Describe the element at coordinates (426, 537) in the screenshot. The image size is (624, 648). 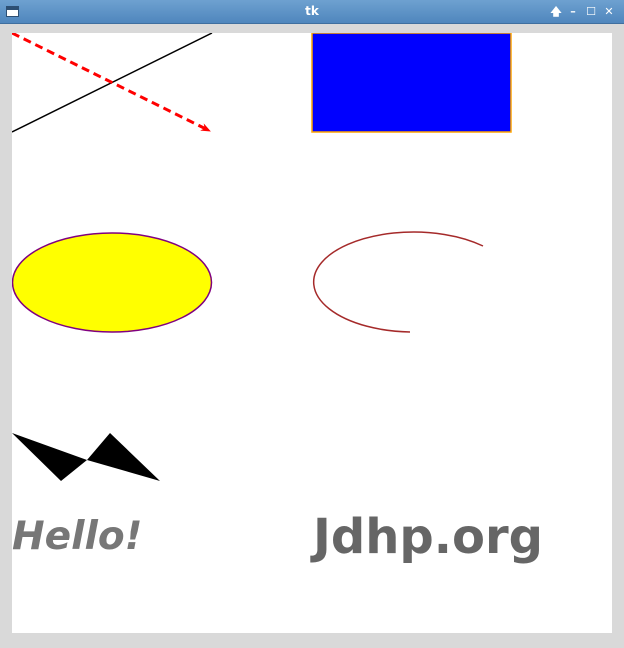
I see `brand-text: Jdhp.org` at that location.